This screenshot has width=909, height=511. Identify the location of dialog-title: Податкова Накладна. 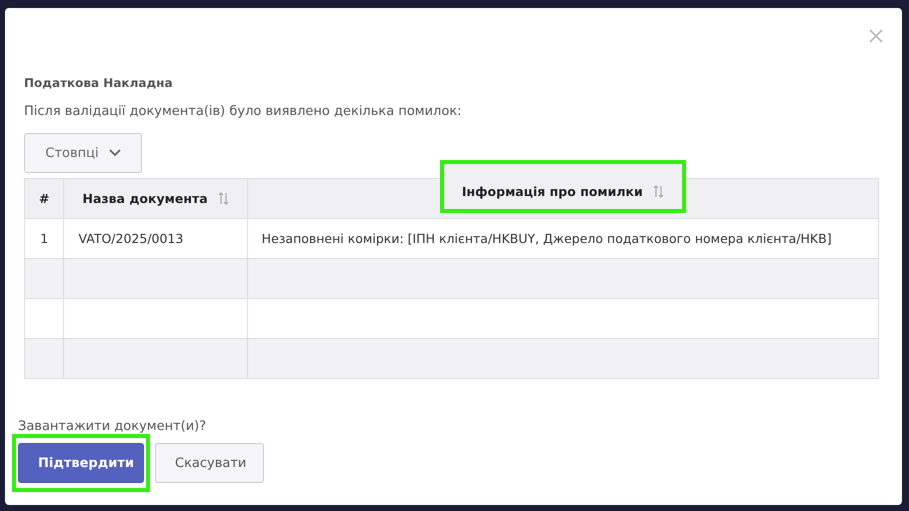
(99, 83).